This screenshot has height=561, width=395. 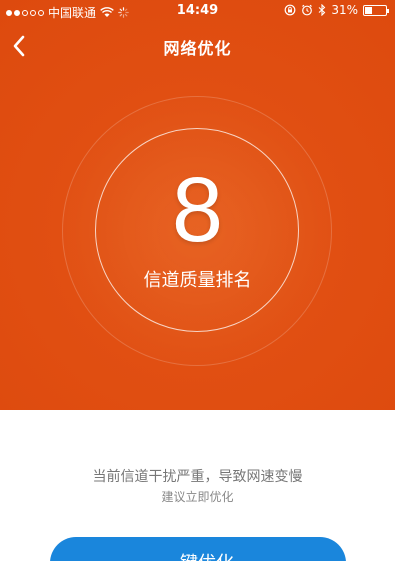 What do you see at coordinates (197, 497) in the screenshot?
I see `suggestion-message: 建议立即优化` at bounding box center [197, 497].